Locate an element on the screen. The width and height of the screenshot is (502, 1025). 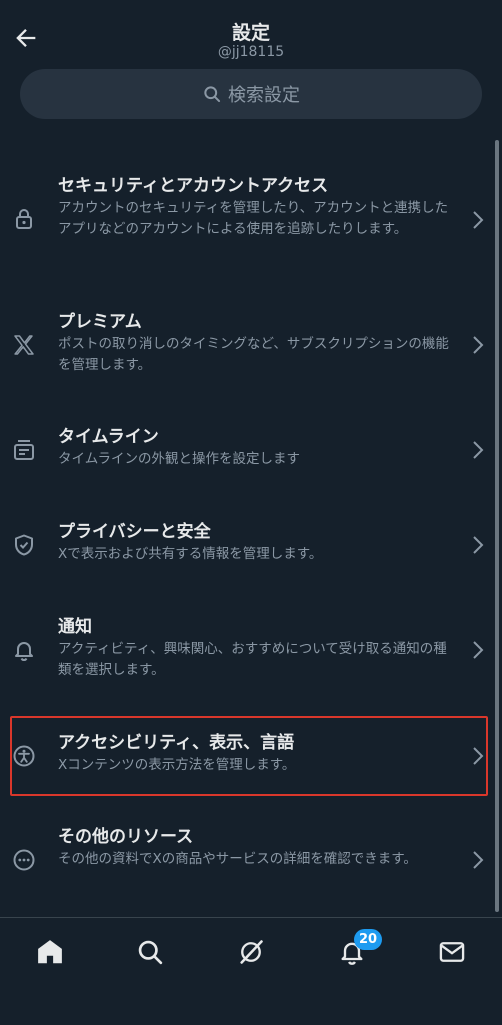
settings-item-notifications: 通知 アクティビティ、興味関心、おすすめについて受け取る通知の種類を選択します。 is located at coordinates (251, 651).